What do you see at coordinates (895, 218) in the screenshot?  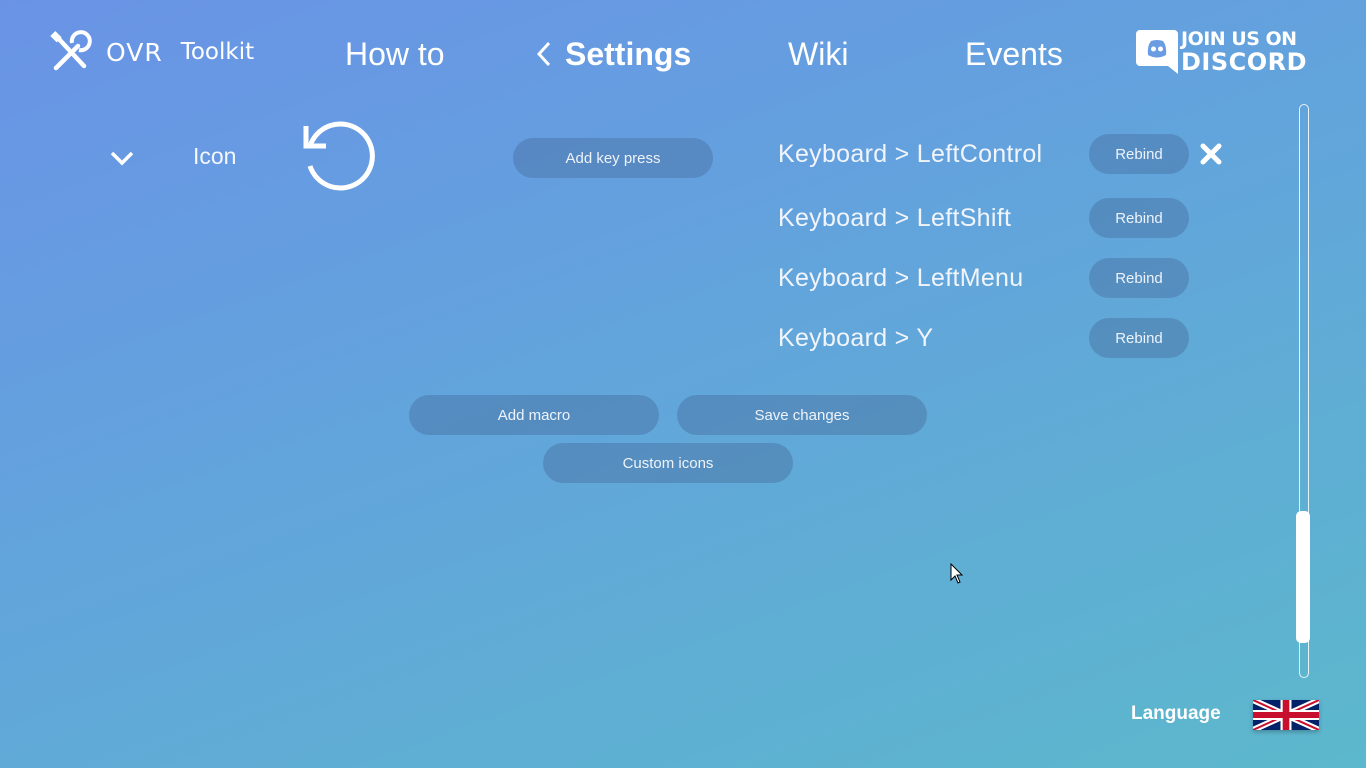 I see `key-binding-label: Keyboard > LeftShift` at bounding box center [895, 218].